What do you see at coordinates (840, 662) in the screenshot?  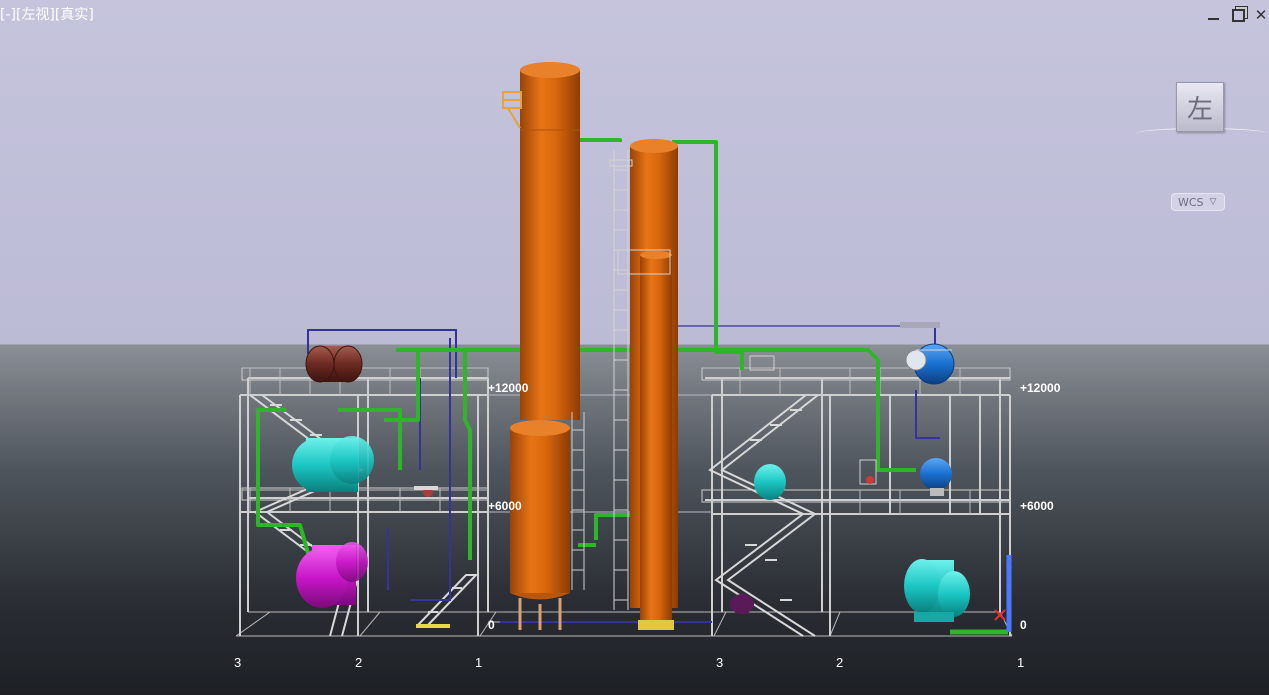 I see `grid-axis-right-2: 2` at bounding box center [840, 662].